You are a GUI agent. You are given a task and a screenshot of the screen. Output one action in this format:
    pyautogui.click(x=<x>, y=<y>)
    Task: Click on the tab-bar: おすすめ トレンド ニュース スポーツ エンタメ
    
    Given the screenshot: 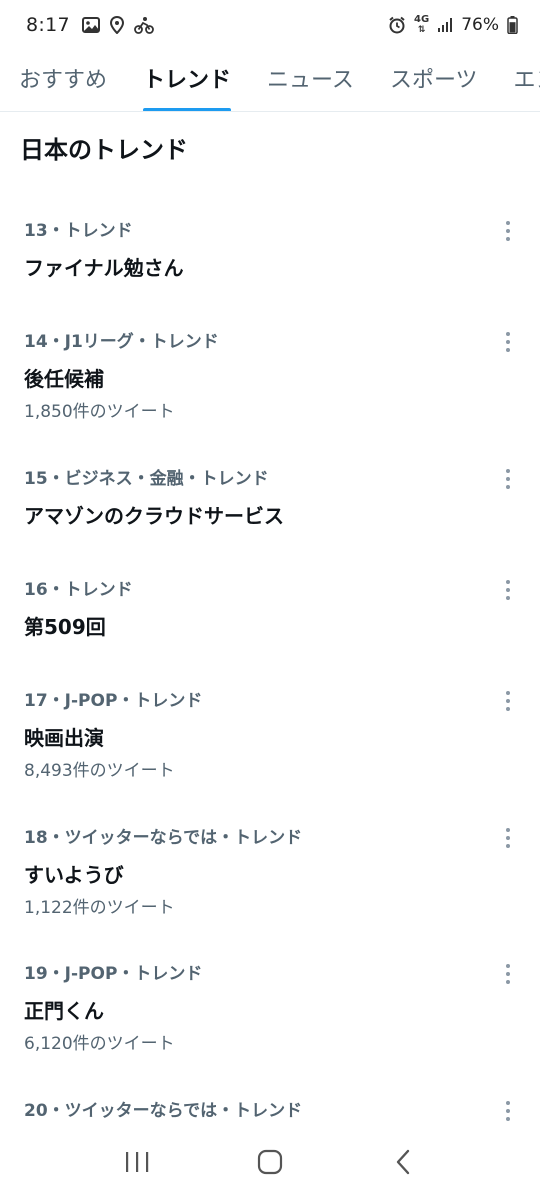 What is the action you would take?
    pyautogui.click(x=270, y=81)
    